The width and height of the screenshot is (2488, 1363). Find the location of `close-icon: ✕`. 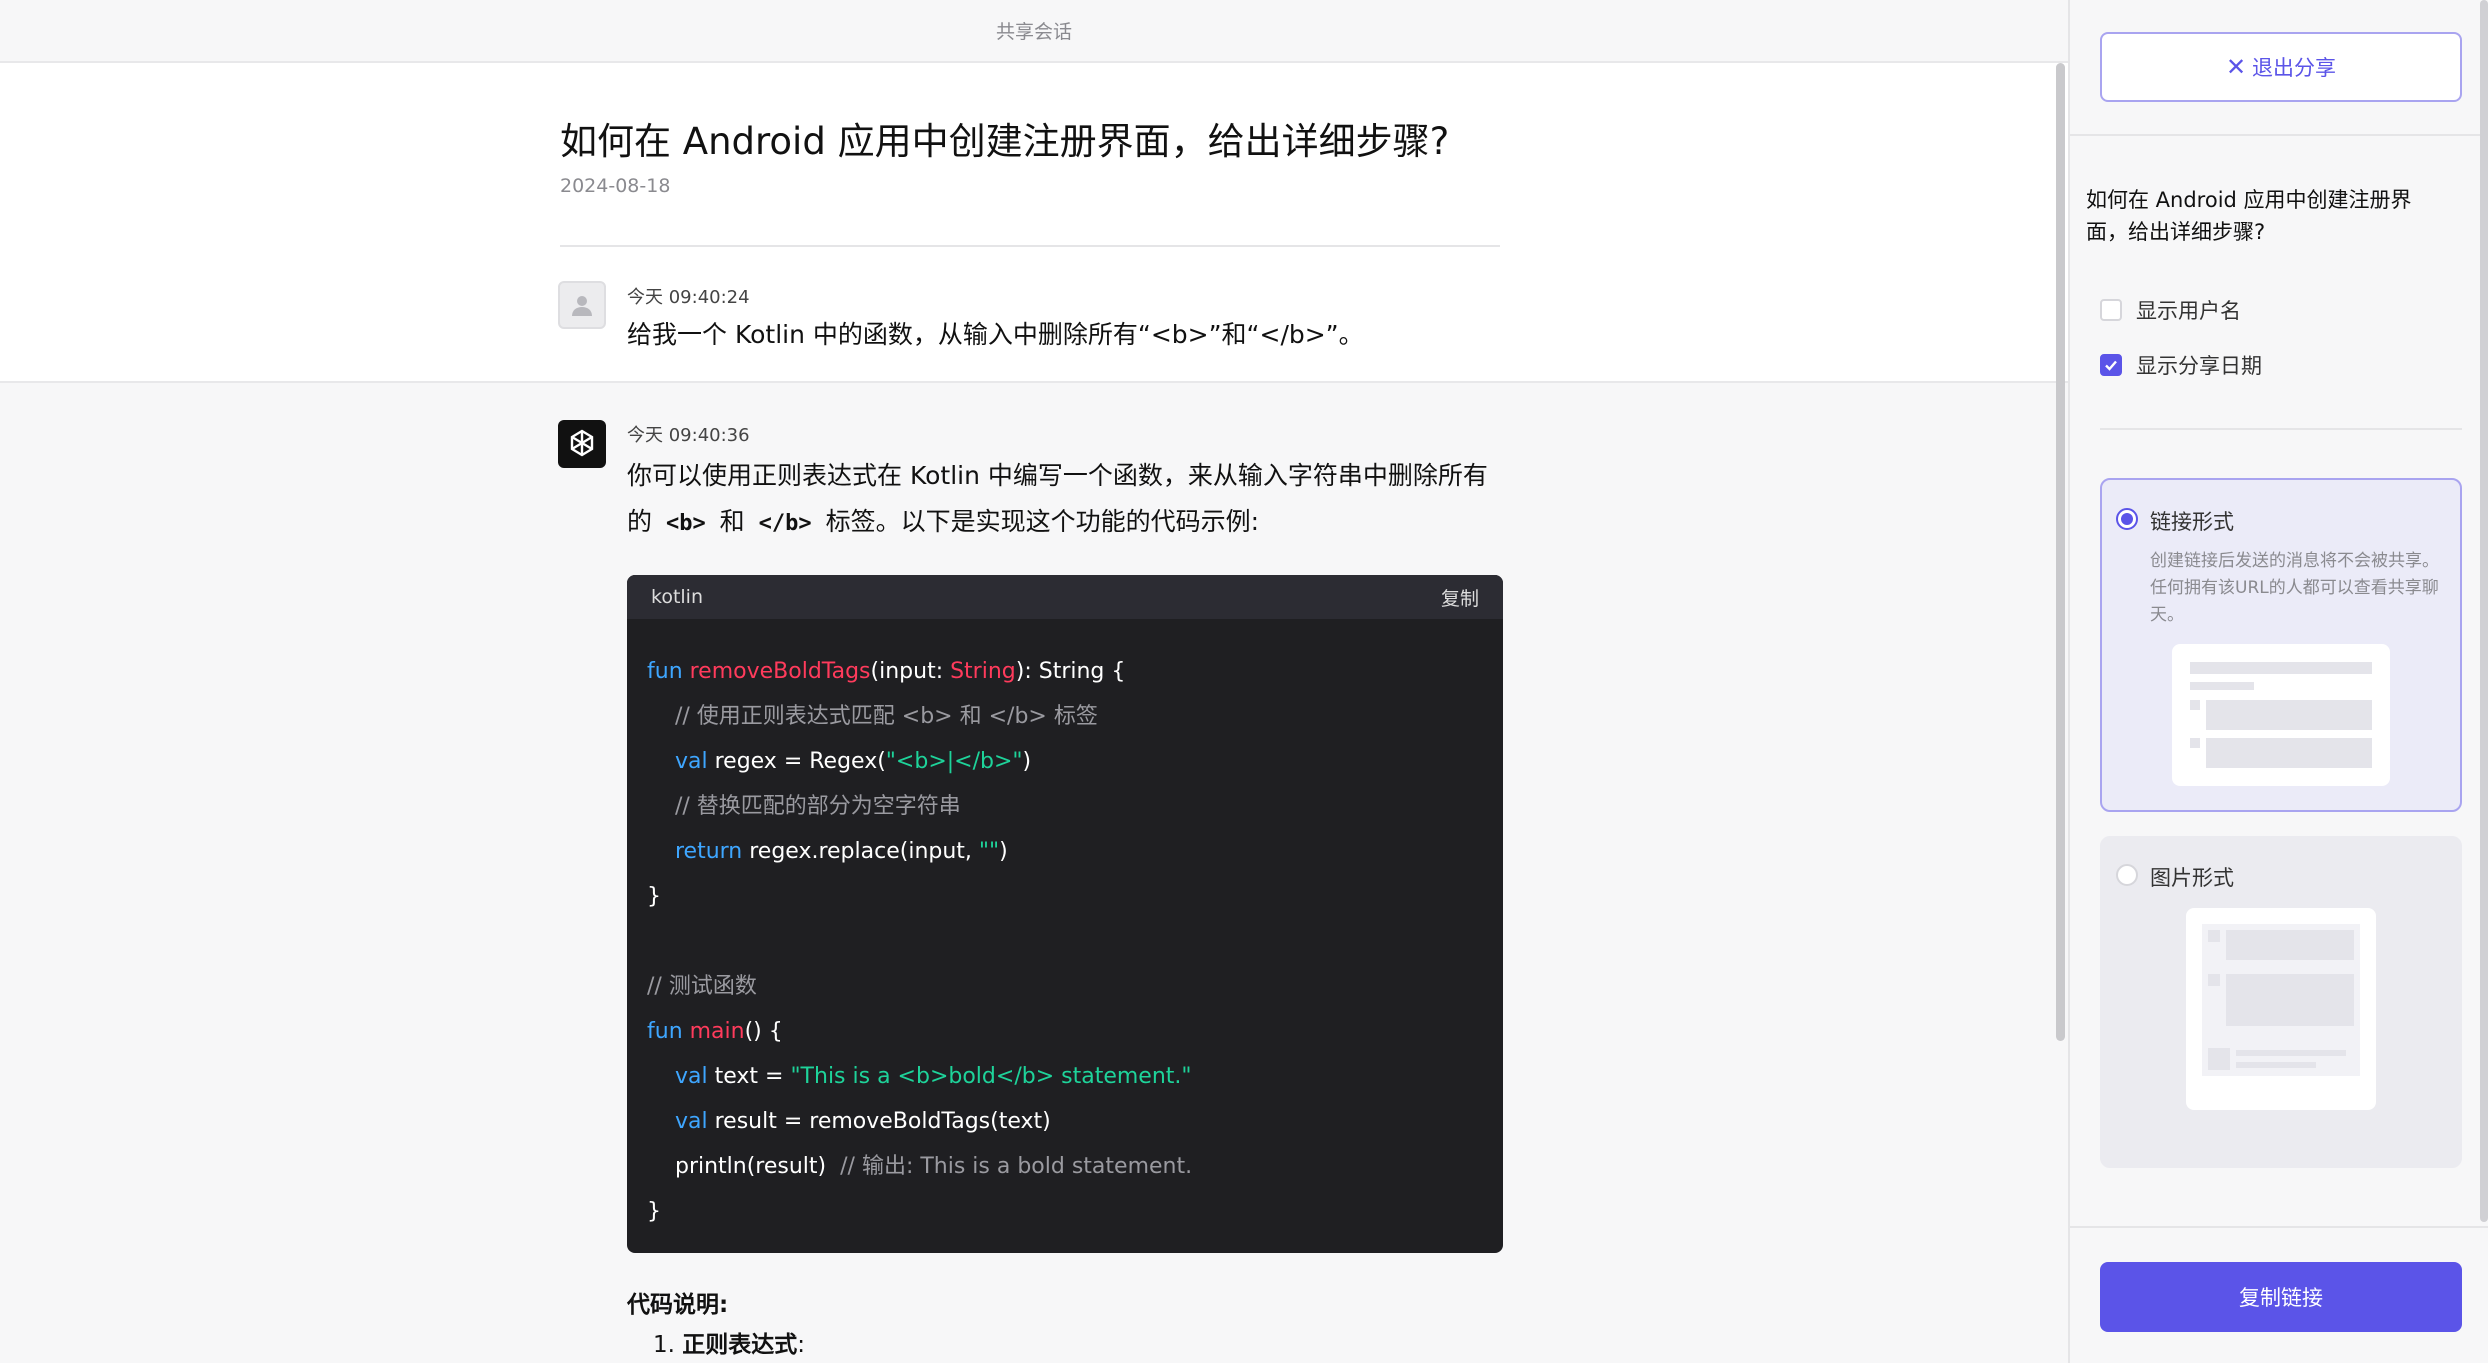

close-icon: ✕ is located at coordinates (2236, 67).